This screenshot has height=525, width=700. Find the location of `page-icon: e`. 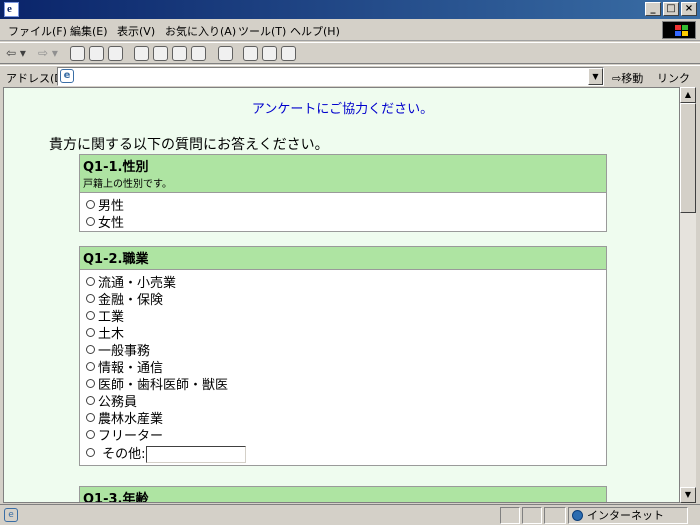

page-icon: e is located at coordinates (67, 76).